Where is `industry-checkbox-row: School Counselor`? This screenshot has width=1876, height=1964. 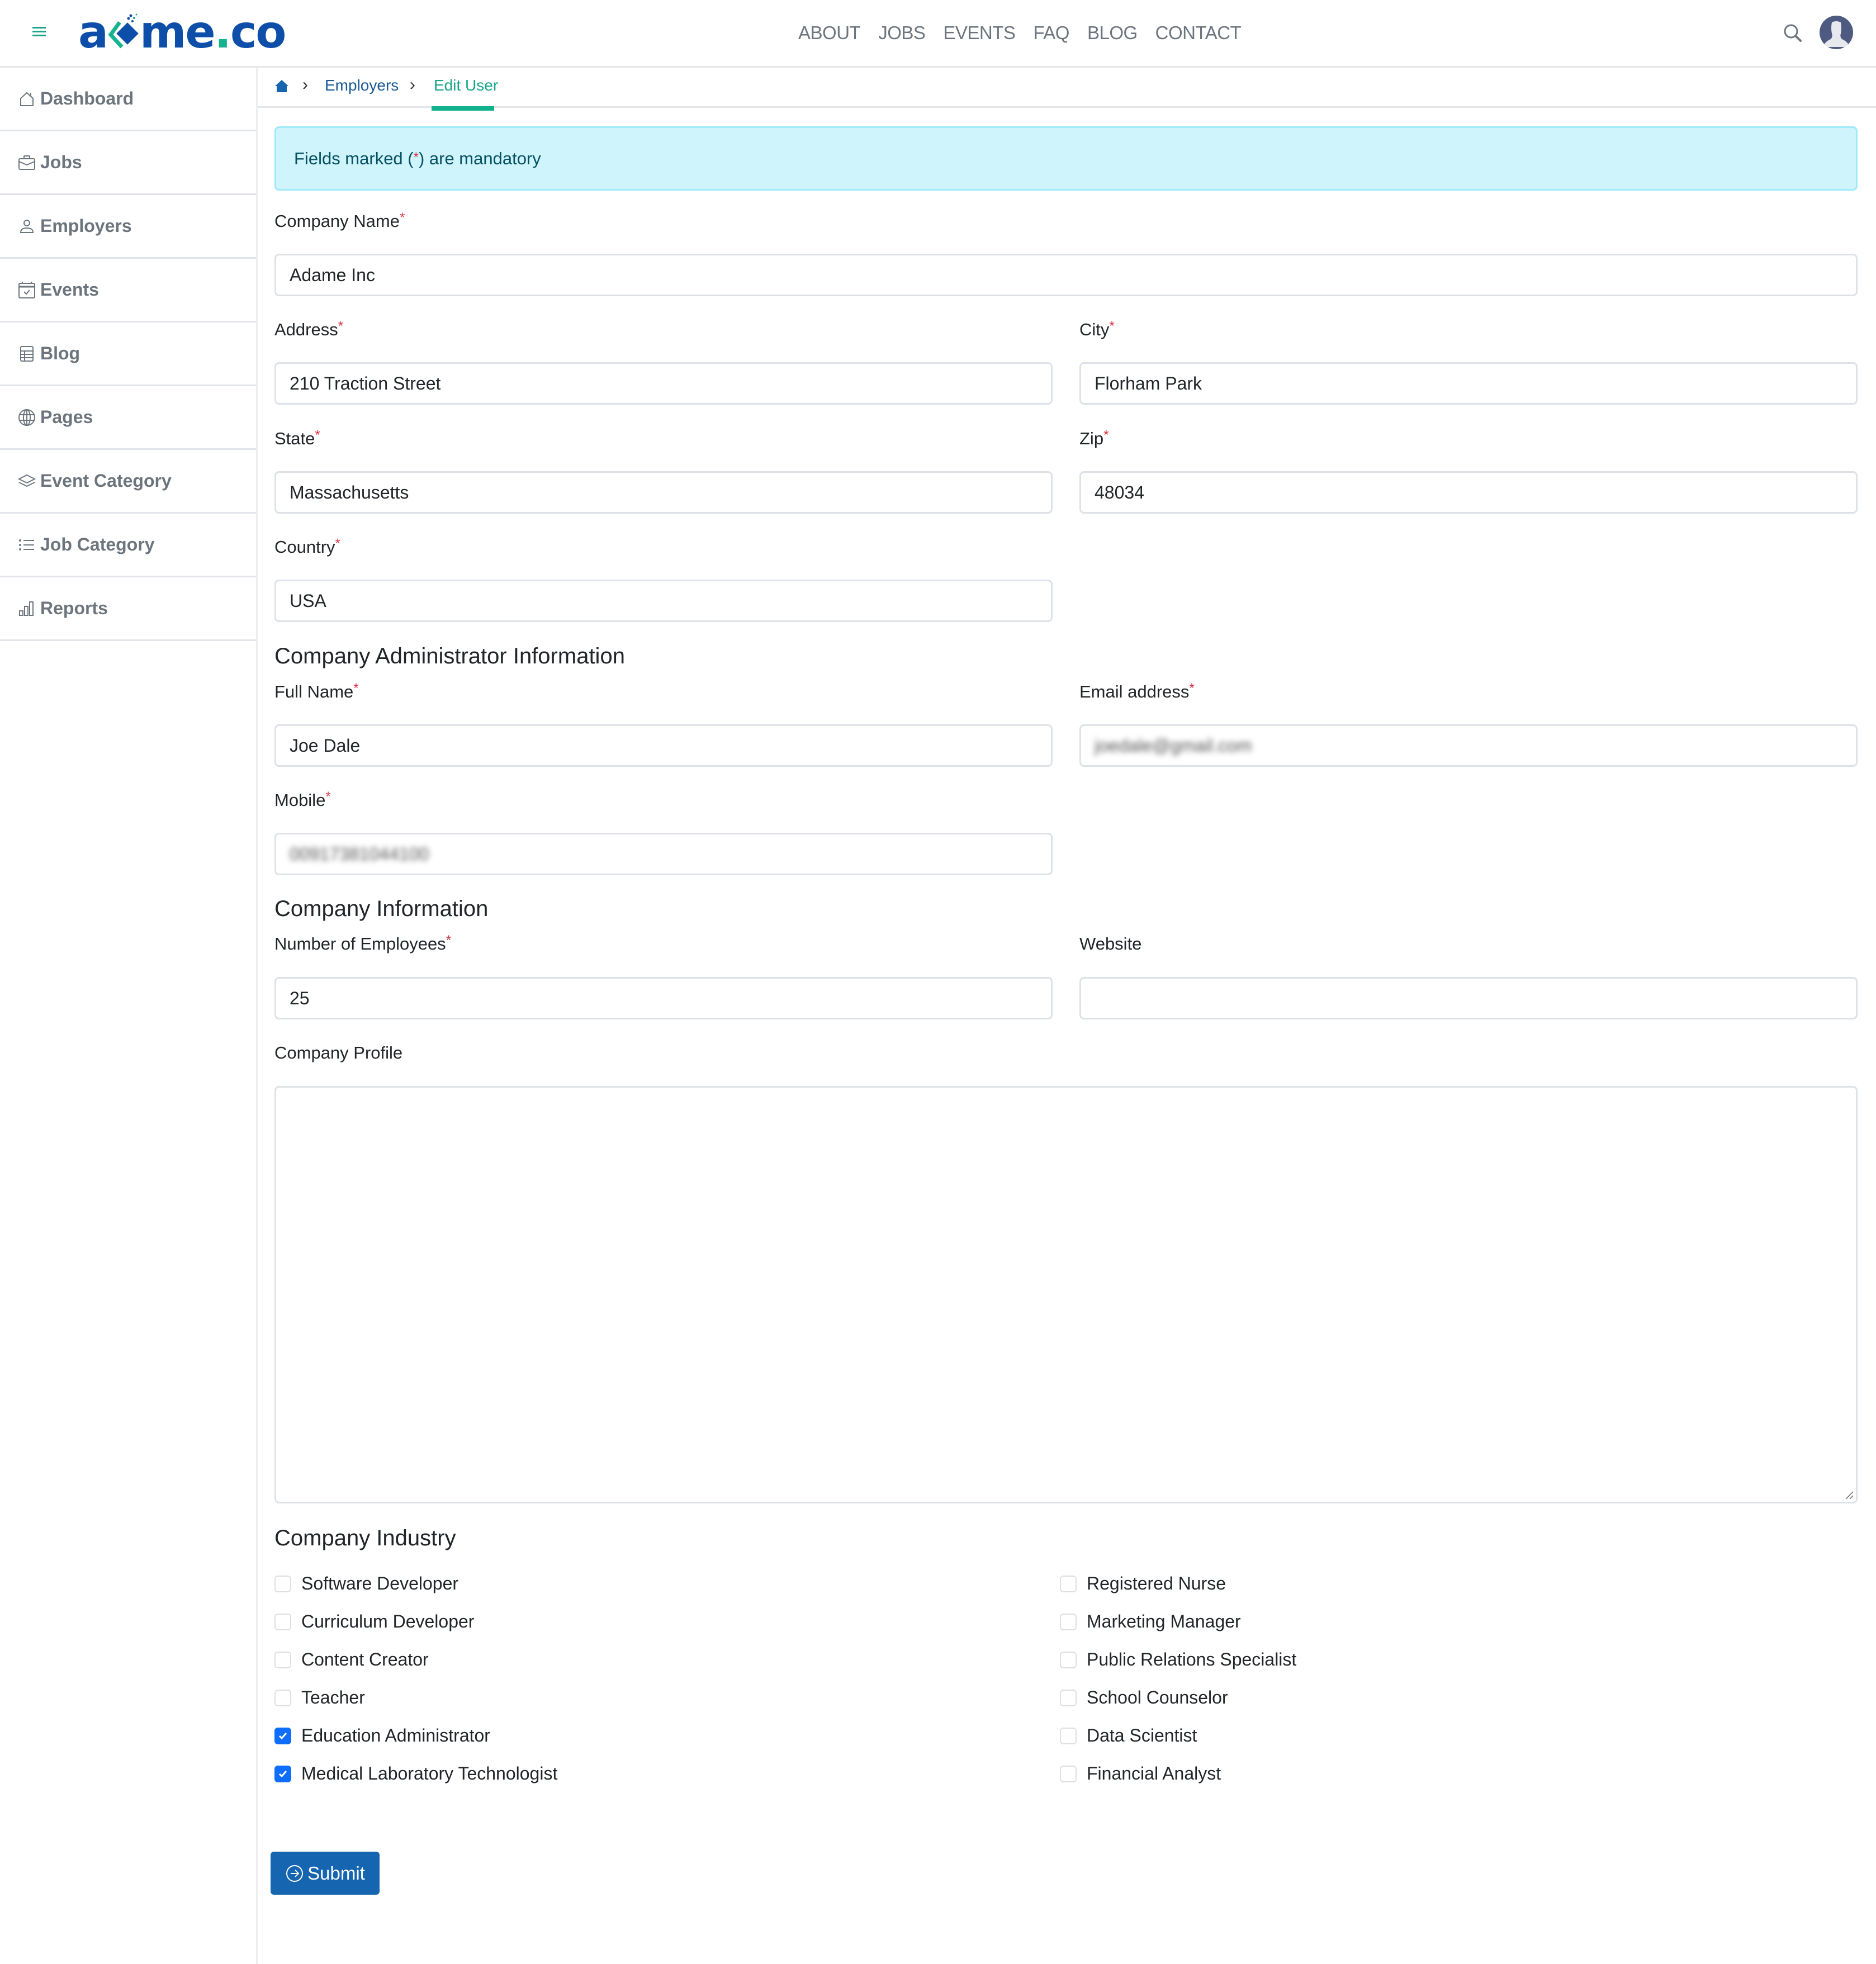
industry-checkbox-row: School Counselor is located at coordinates (1144, 1697).